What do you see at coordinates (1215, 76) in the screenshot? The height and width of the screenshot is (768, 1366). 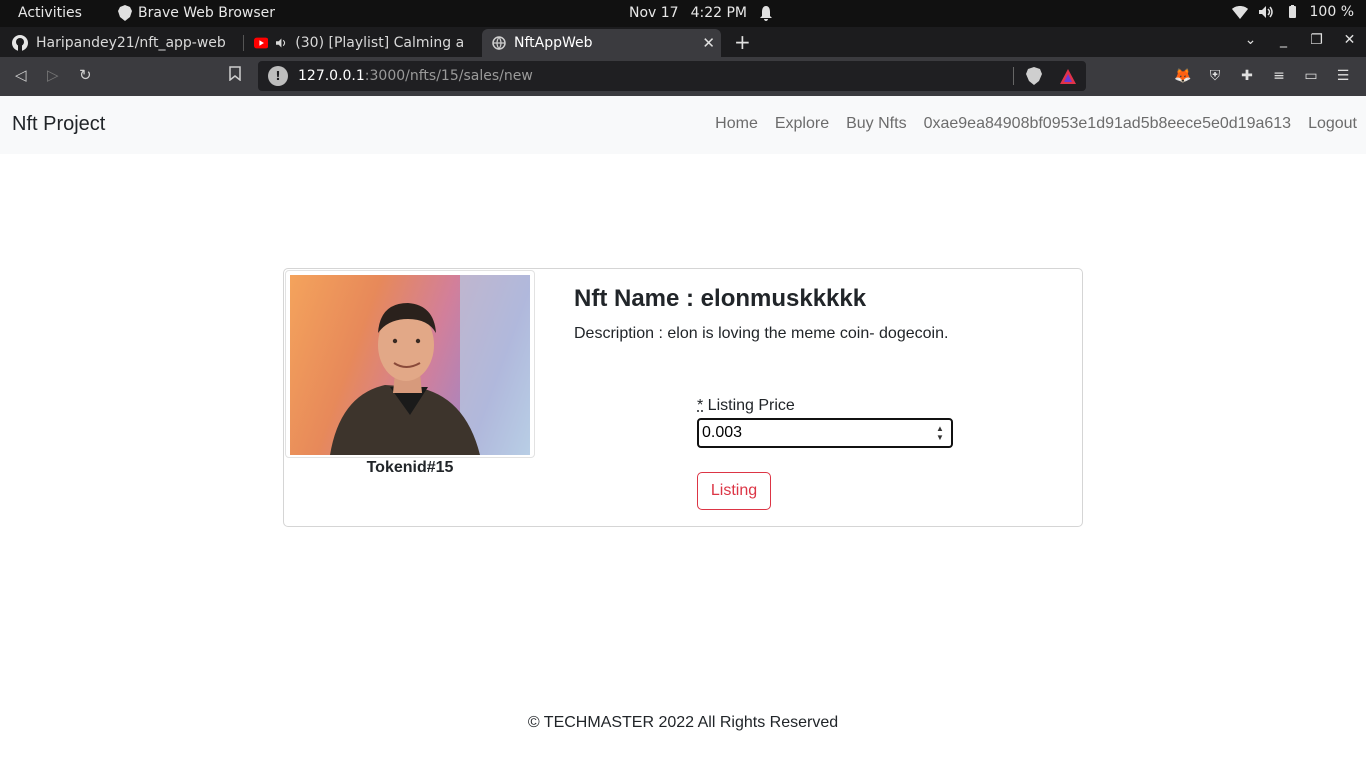 I see `shield-extension-icon: ⛨` at bounding box center [1215, 76].